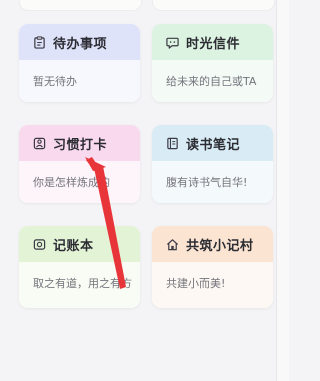 This screenshot has width=320, height=381. I want to click on card-village-desc: 共建小而美!, so click(196, 283).